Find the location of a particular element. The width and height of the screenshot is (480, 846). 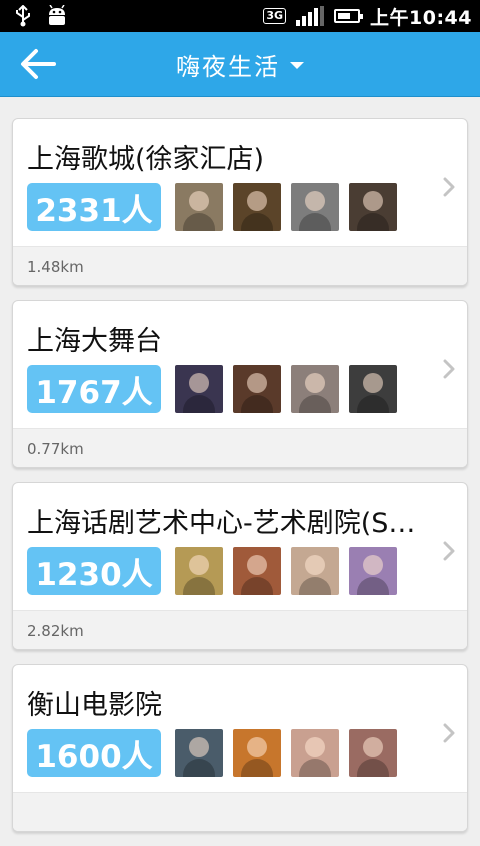

people-count-badge: 1600人 is located at coordinates (94, 753).